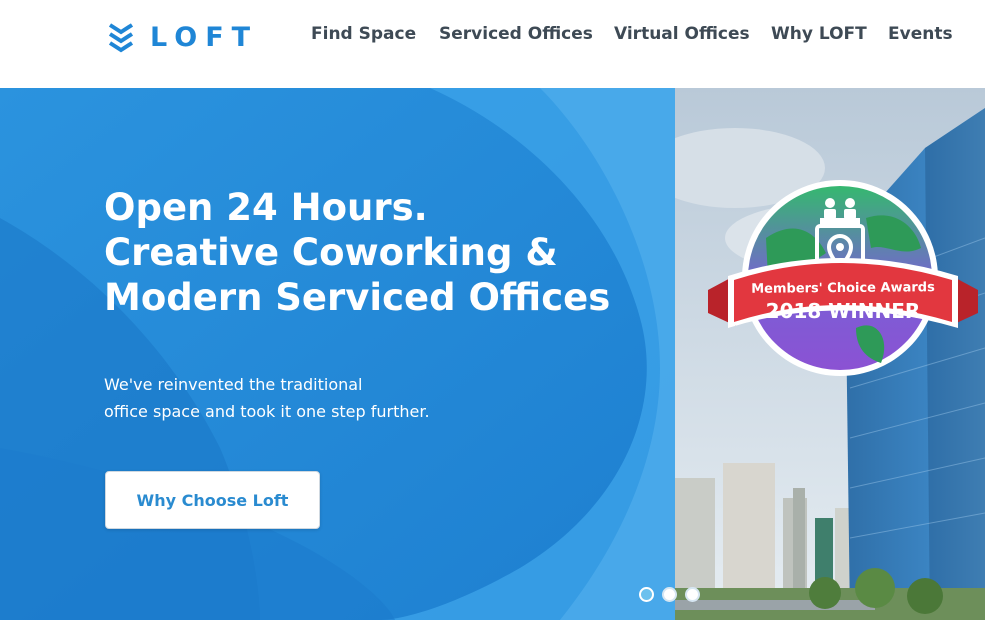  I want to click on slider-dots, so click(669, 594).